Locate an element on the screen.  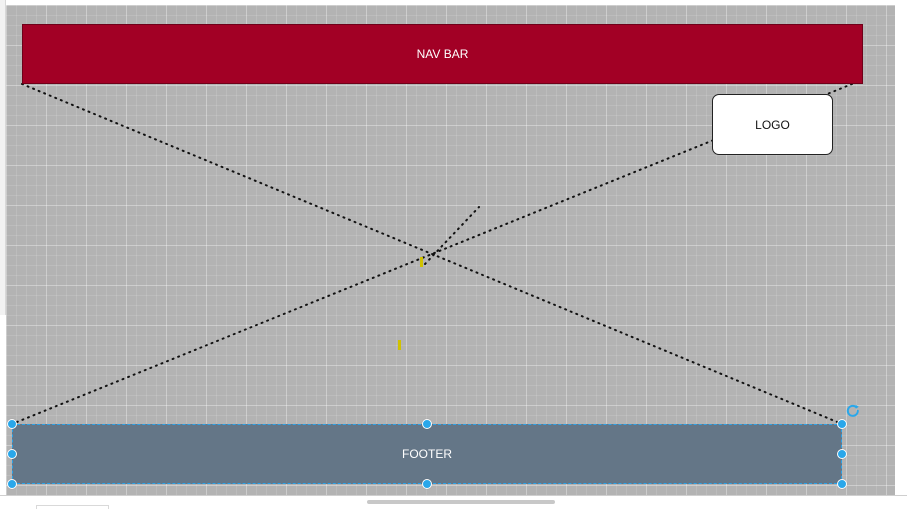
nav-bar-label: NAV BAR is located at coordinates (442, 54).